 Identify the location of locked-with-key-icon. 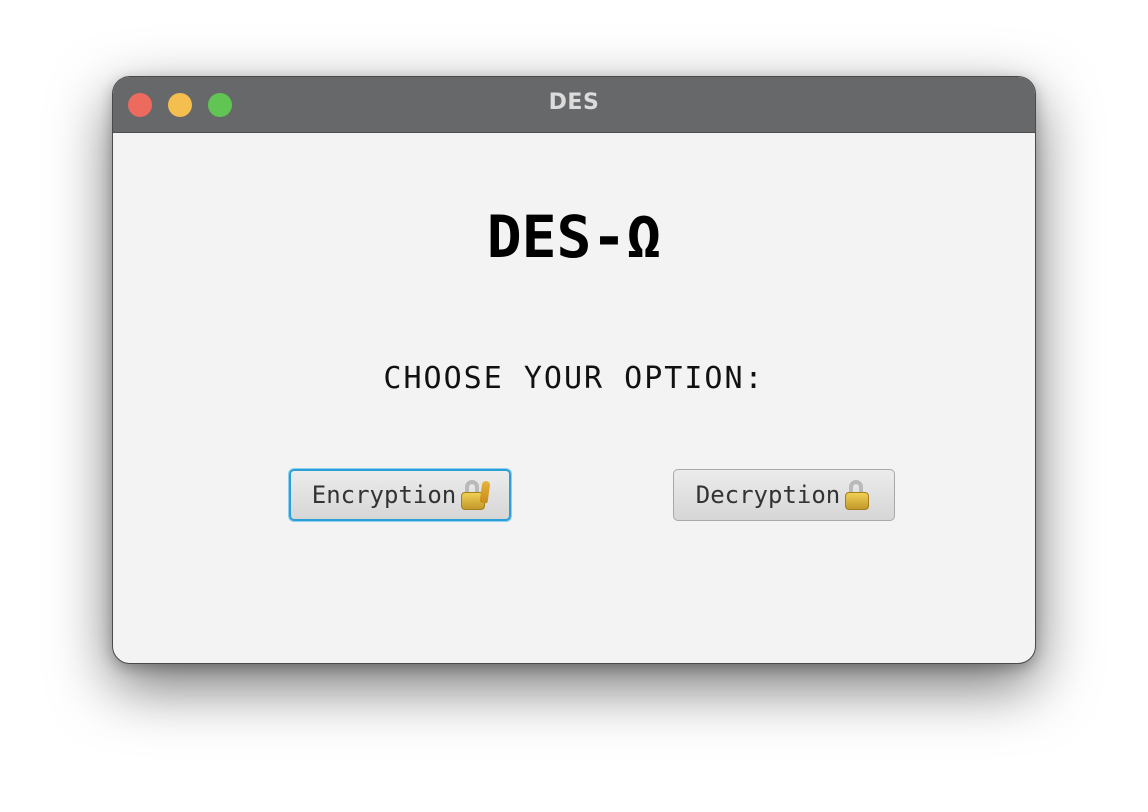
(474, 495).